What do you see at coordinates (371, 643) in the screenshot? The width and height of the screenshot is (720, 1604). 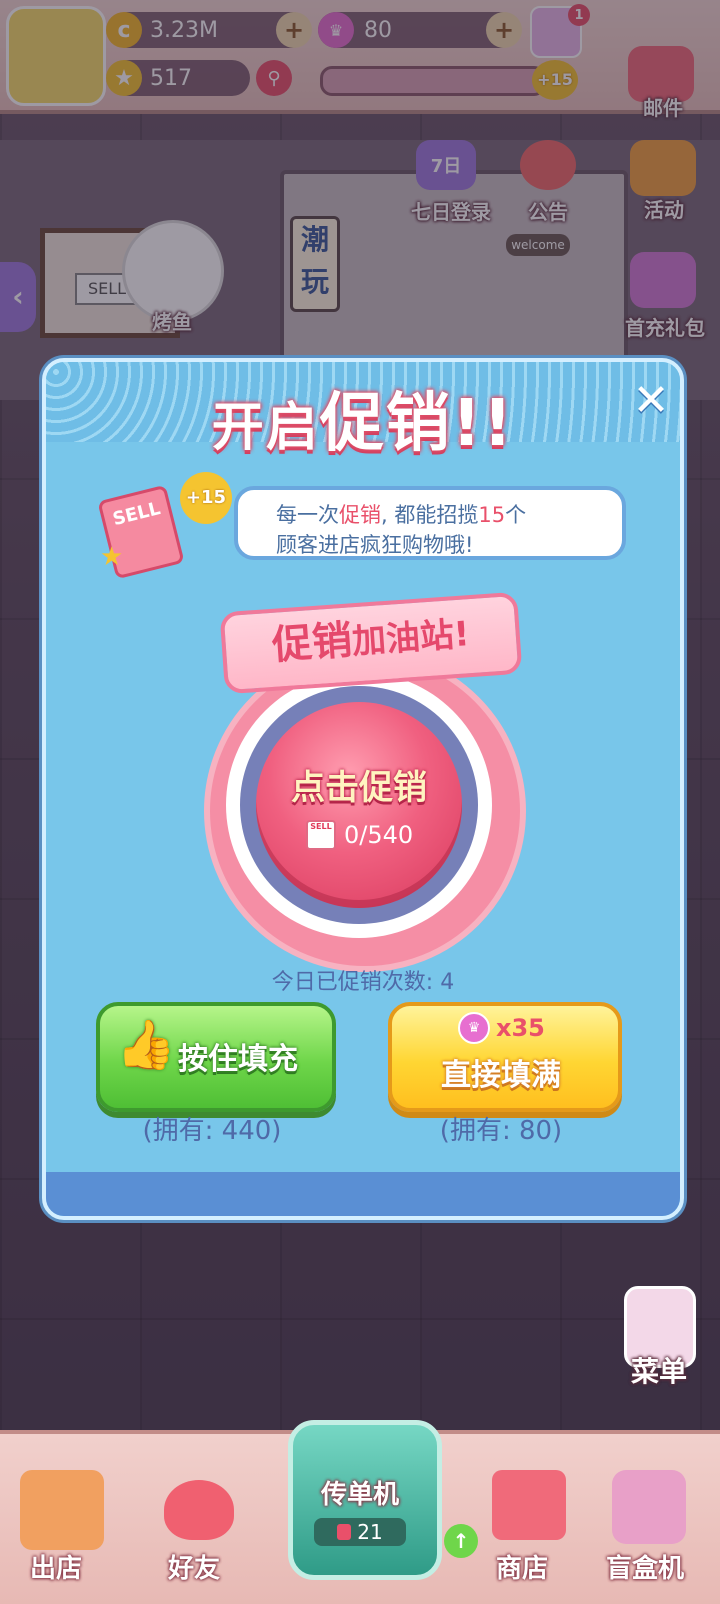 I see `promo-station-banner: 促销加油站!` at bounding box center [371, 643].